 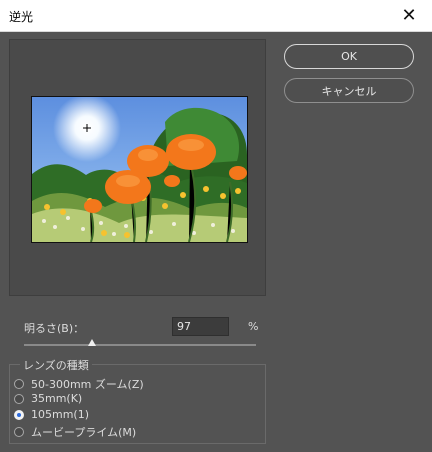 What do you see at coordinates (92, 342) in the screenshot?
I see `brightness-slider-thumb` at bounding box center [92, 342].